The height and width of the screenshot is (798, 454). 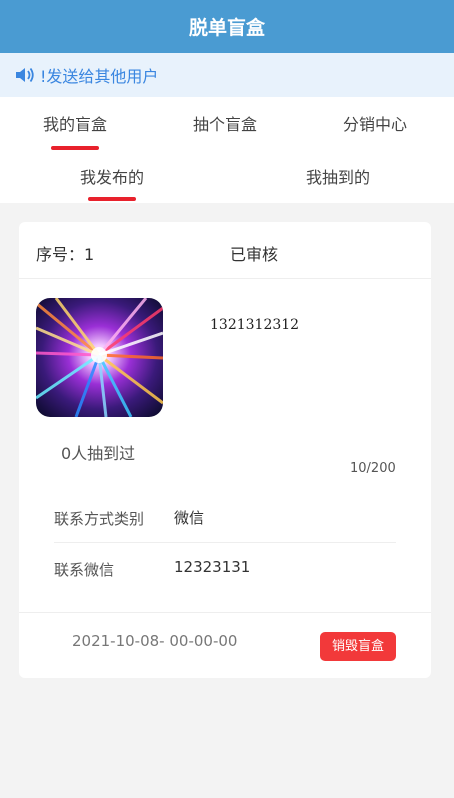 I want to click on subtab-label: 我发布的, so click(x=111, y=177).